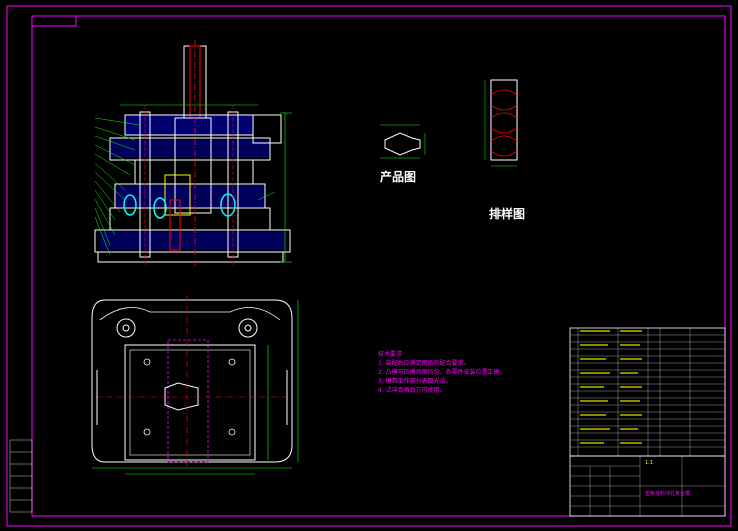  Describe the element at coordinates (193, 154) in the screenshot. I see `section-view` at that location.